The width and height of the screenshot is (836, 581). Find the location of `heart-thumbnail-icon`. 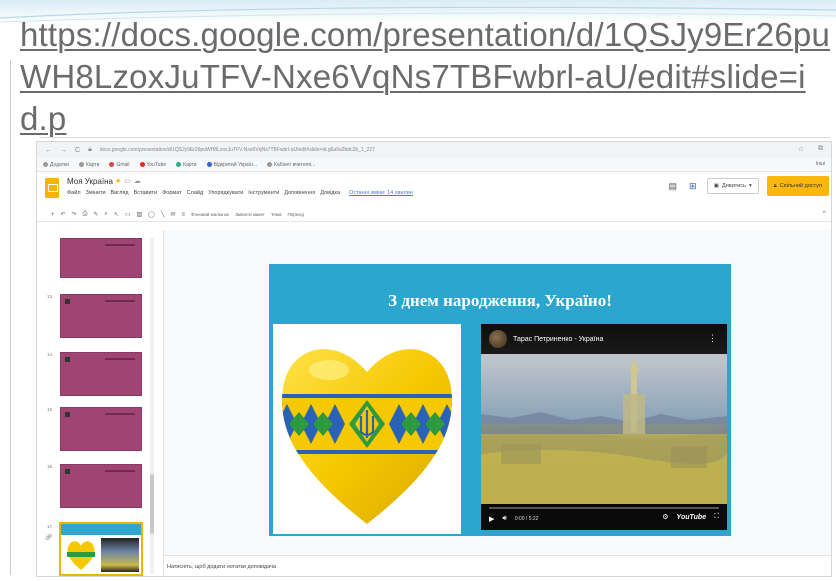

heart-thumbnail-icon is located at coordinates (81, 555).